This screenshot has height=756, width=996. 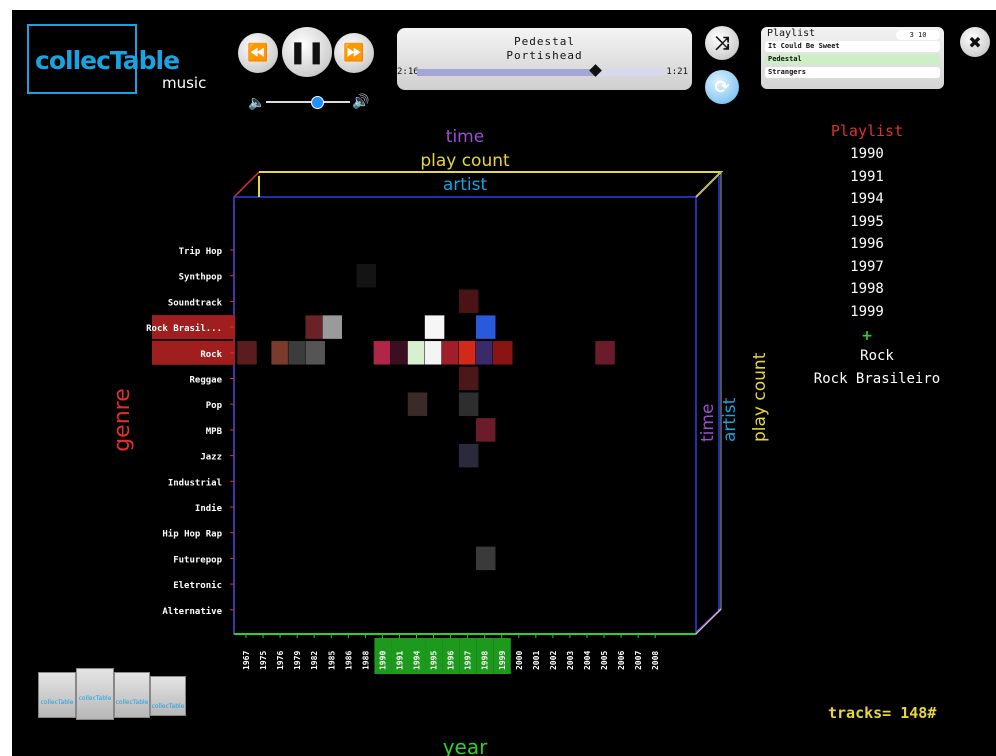 What do you see at coordinates (434, 660) in the screenshot?
I see `year-label: 1995` at bounding box center [434, 660].